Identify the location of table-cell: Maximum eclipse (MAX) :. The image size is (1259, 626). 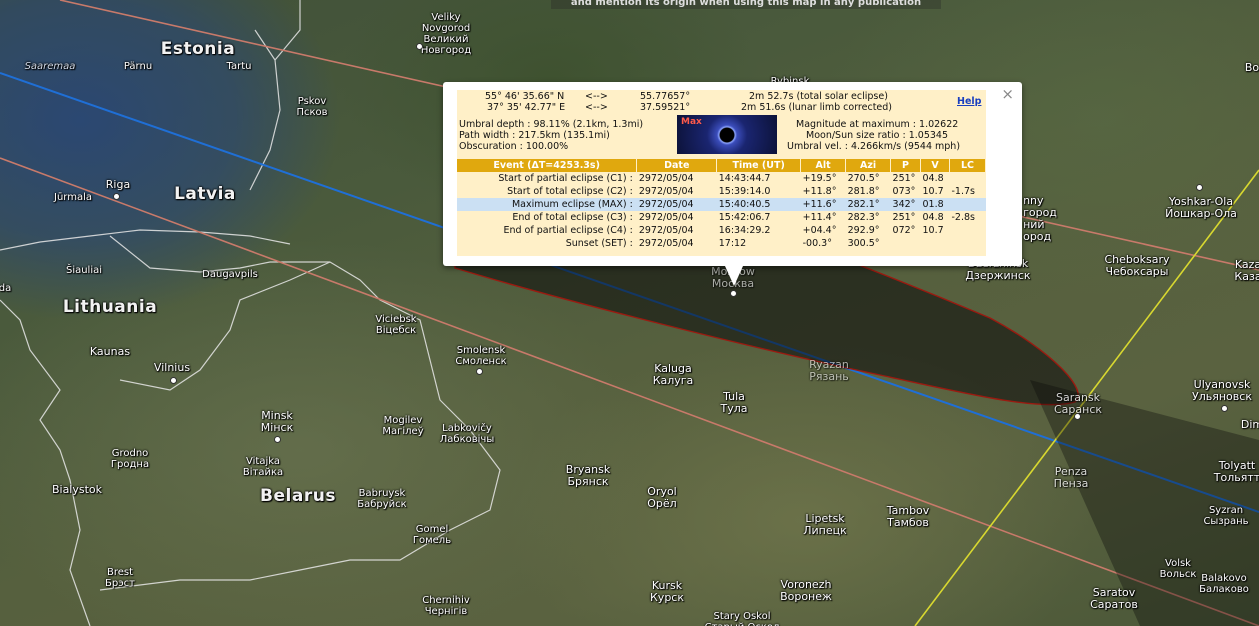
(547, 204).